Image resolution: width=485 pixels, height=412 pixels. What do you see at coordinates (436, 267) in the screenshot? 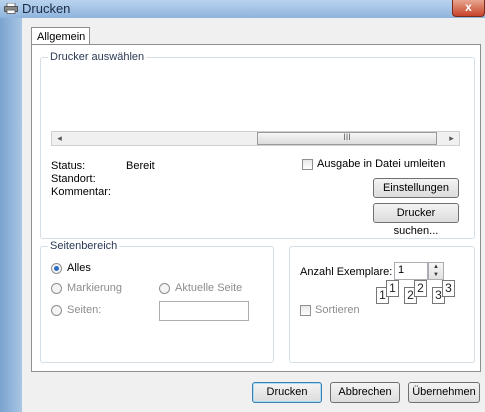
I see `spin-up-icon: ▲` at bounding box center [436, 267].